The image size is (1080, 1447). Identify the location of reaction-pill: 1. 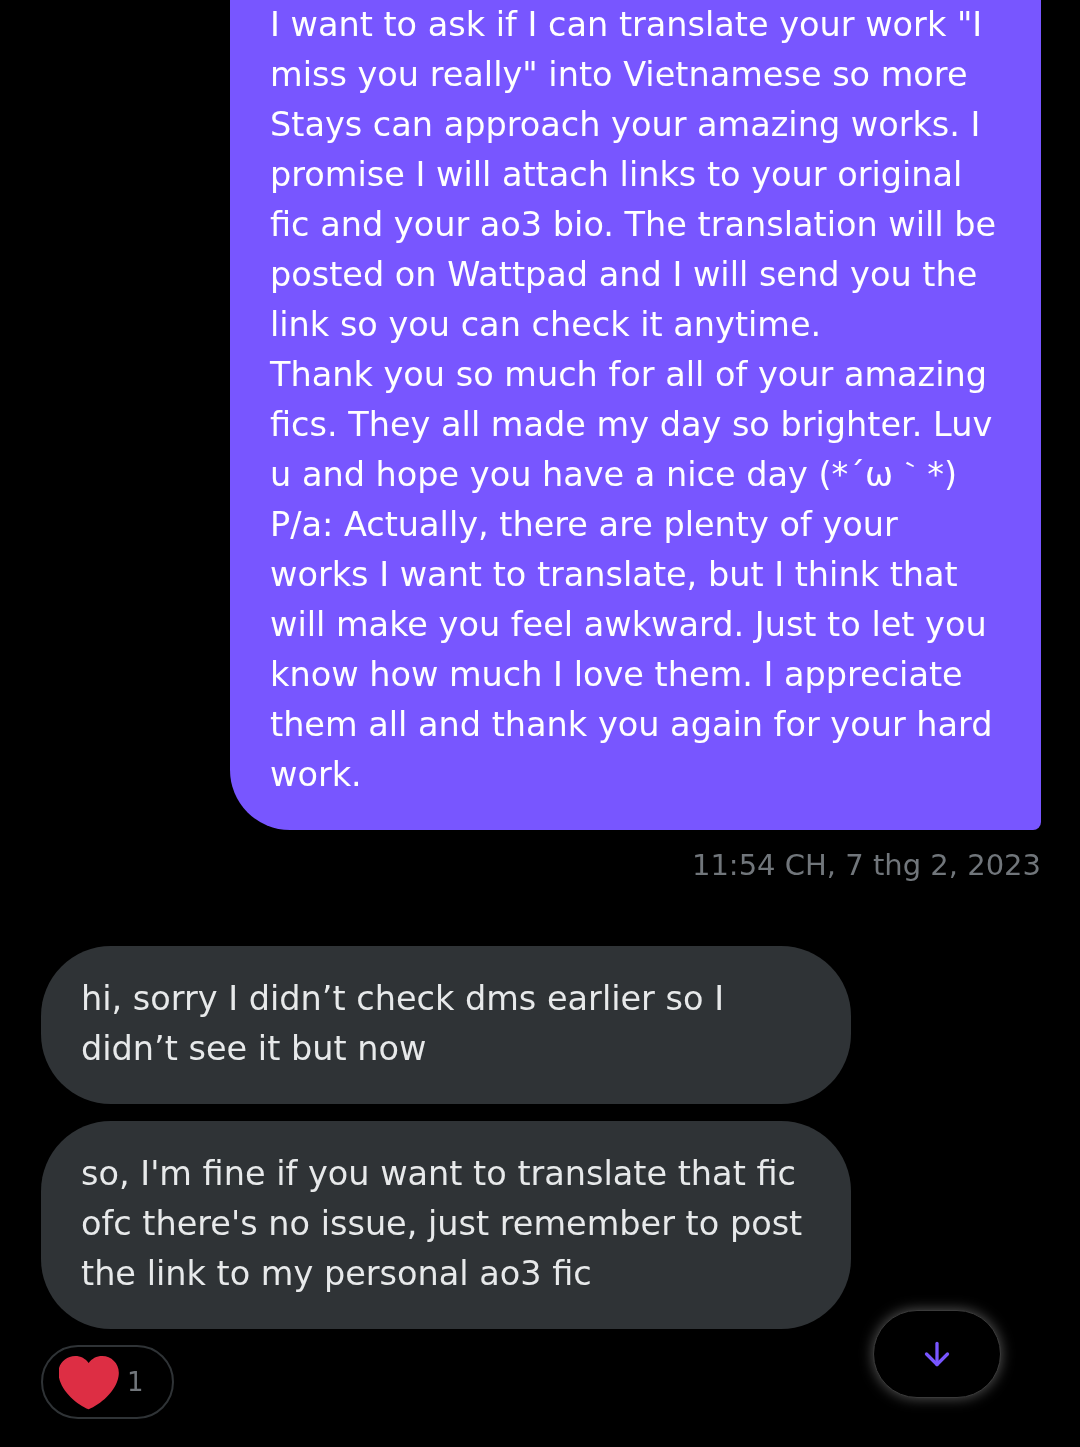
(107, 1382).